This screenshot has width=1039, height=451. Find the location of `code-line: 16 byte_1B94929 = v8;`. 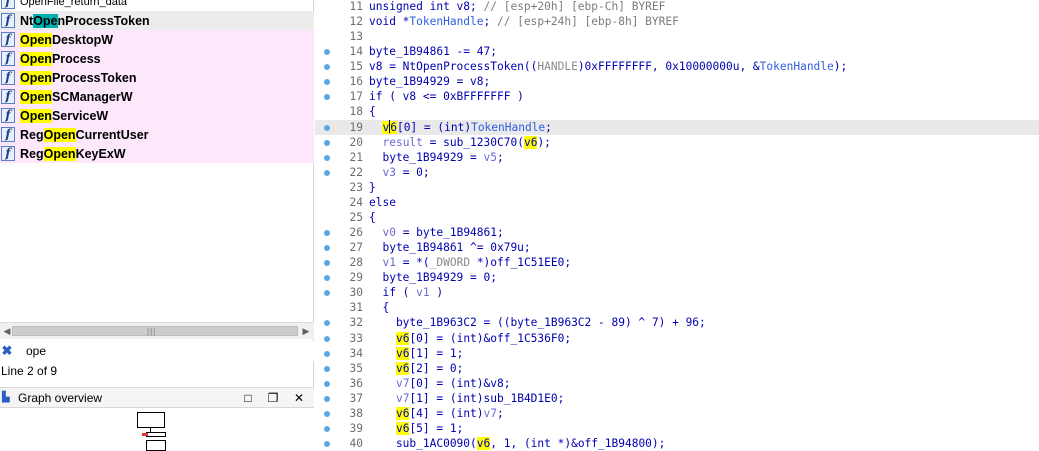

code-line: 16 byte_1B94929 = v8; is located at coordinates (677, 81).